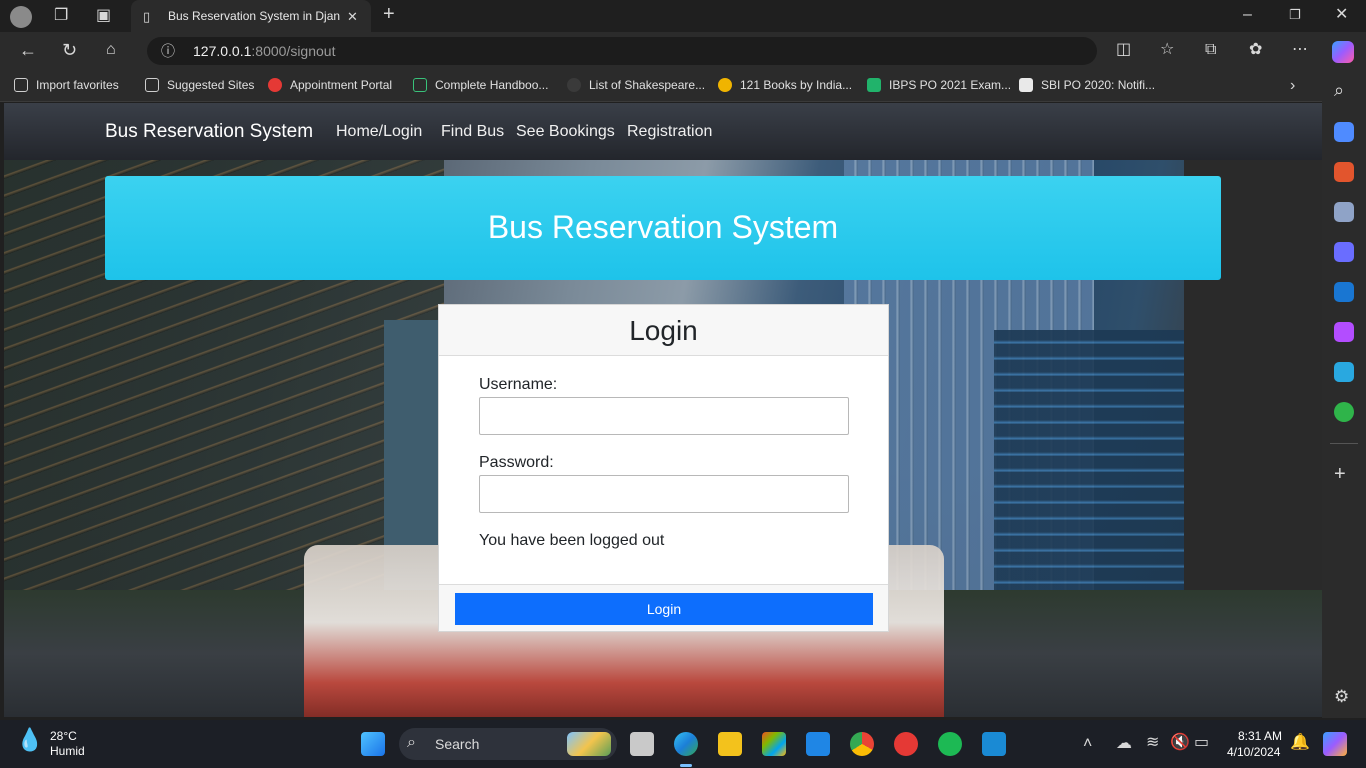 This screenshot has height=768, width=1366. What do you see at coordinates (686, 744) in the screenshot?
I see `edge-browser-icon` at bounding box center [686, 744].